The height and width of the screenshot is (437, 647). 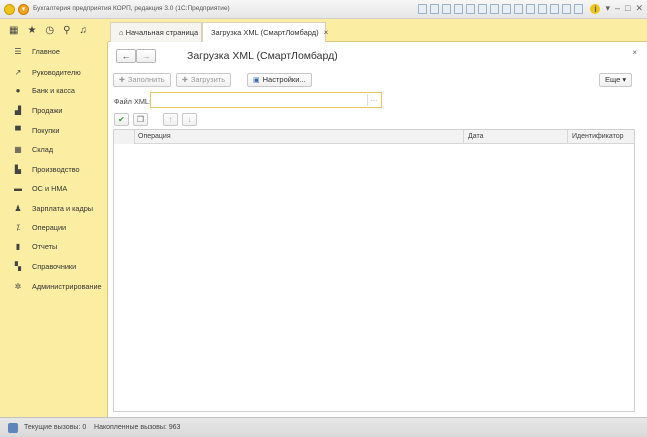 What do you see at coordinates (31, 30) in the screenshot?
I see `star-icon: ★` at bounding box center [31, 30].